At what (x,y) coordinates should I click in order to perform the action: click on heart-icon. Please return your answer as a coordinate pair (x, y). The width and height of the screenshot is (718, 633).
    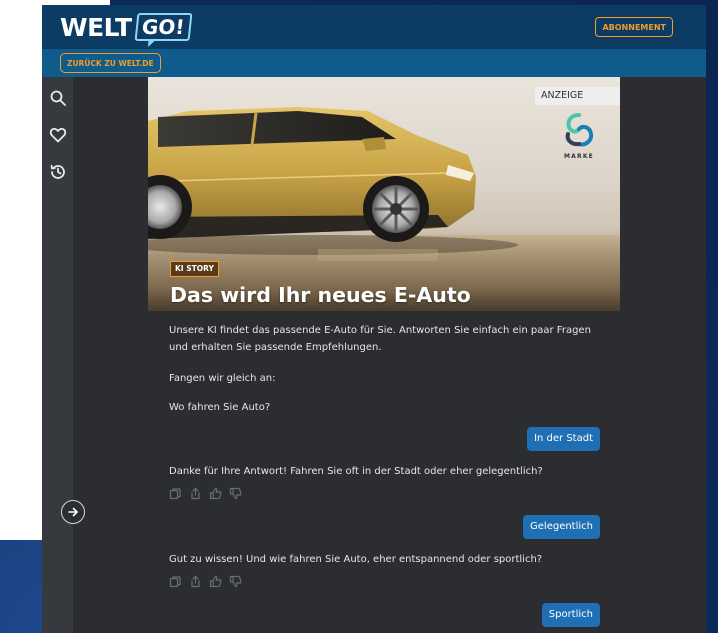
    Looking at the image, I should click on (58, 135).